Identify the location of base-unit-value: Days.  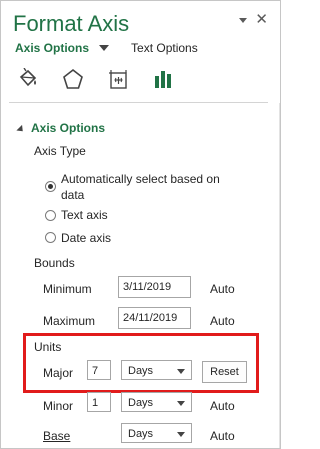
(141, 434).